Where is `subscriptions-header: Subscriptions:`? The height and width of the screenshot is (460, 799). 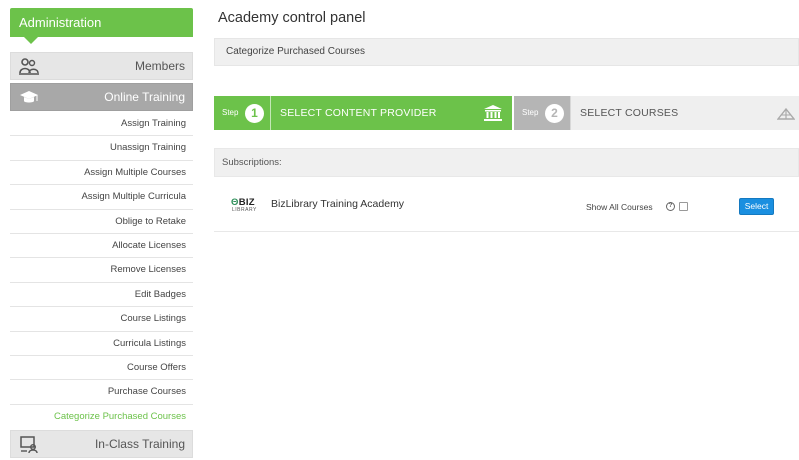 subscriptions-header: Subscriptions: is located at coordinates (506, 162).